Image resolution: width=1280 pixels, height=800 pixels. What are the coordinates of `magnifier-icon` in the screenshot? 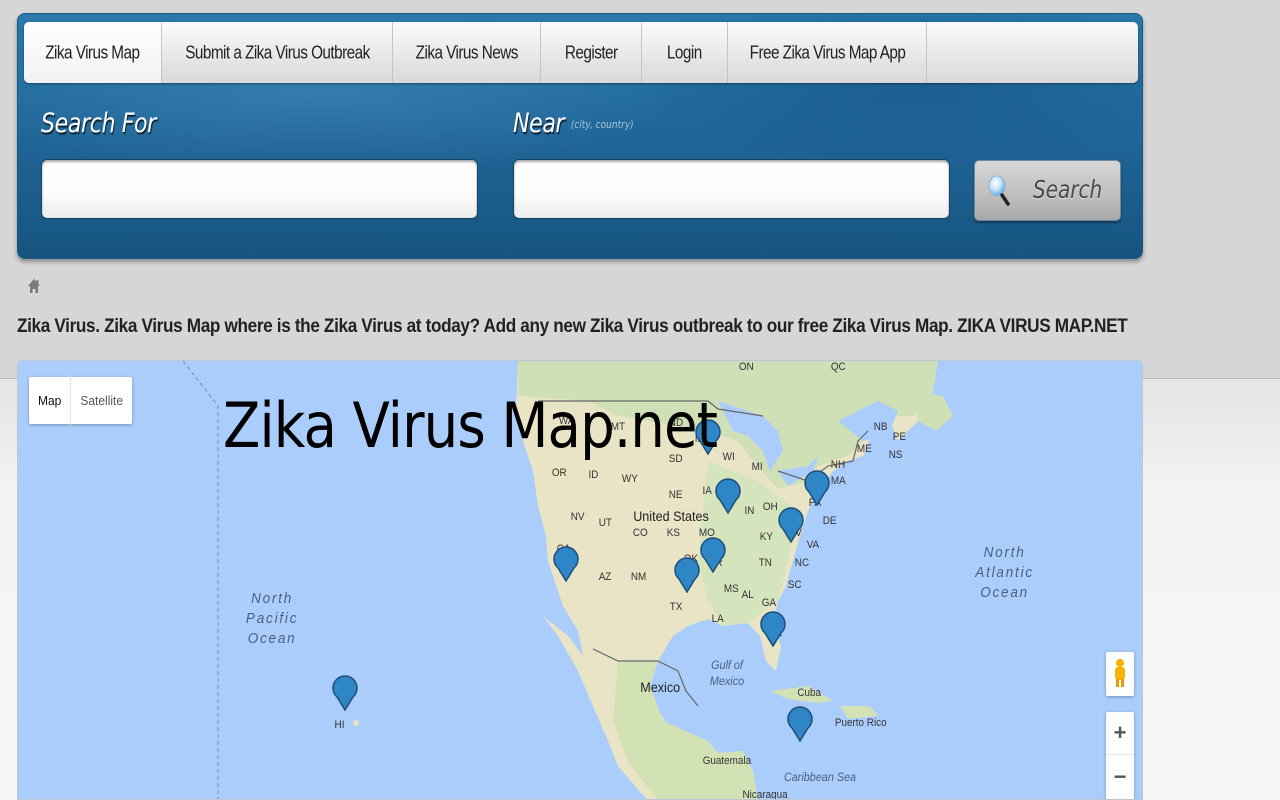 It's located at (999, 190).